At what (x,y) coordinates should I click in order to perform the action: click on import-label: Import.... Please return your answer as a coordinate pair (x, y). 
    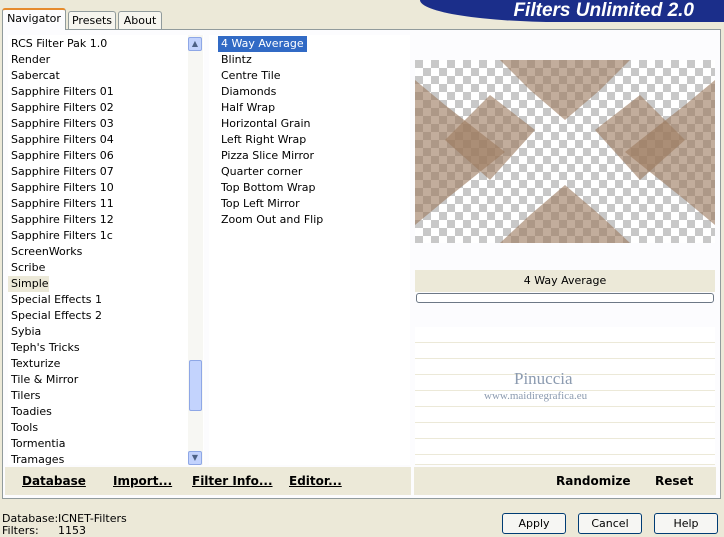
    Looking at the image, I should click on (143, 481).